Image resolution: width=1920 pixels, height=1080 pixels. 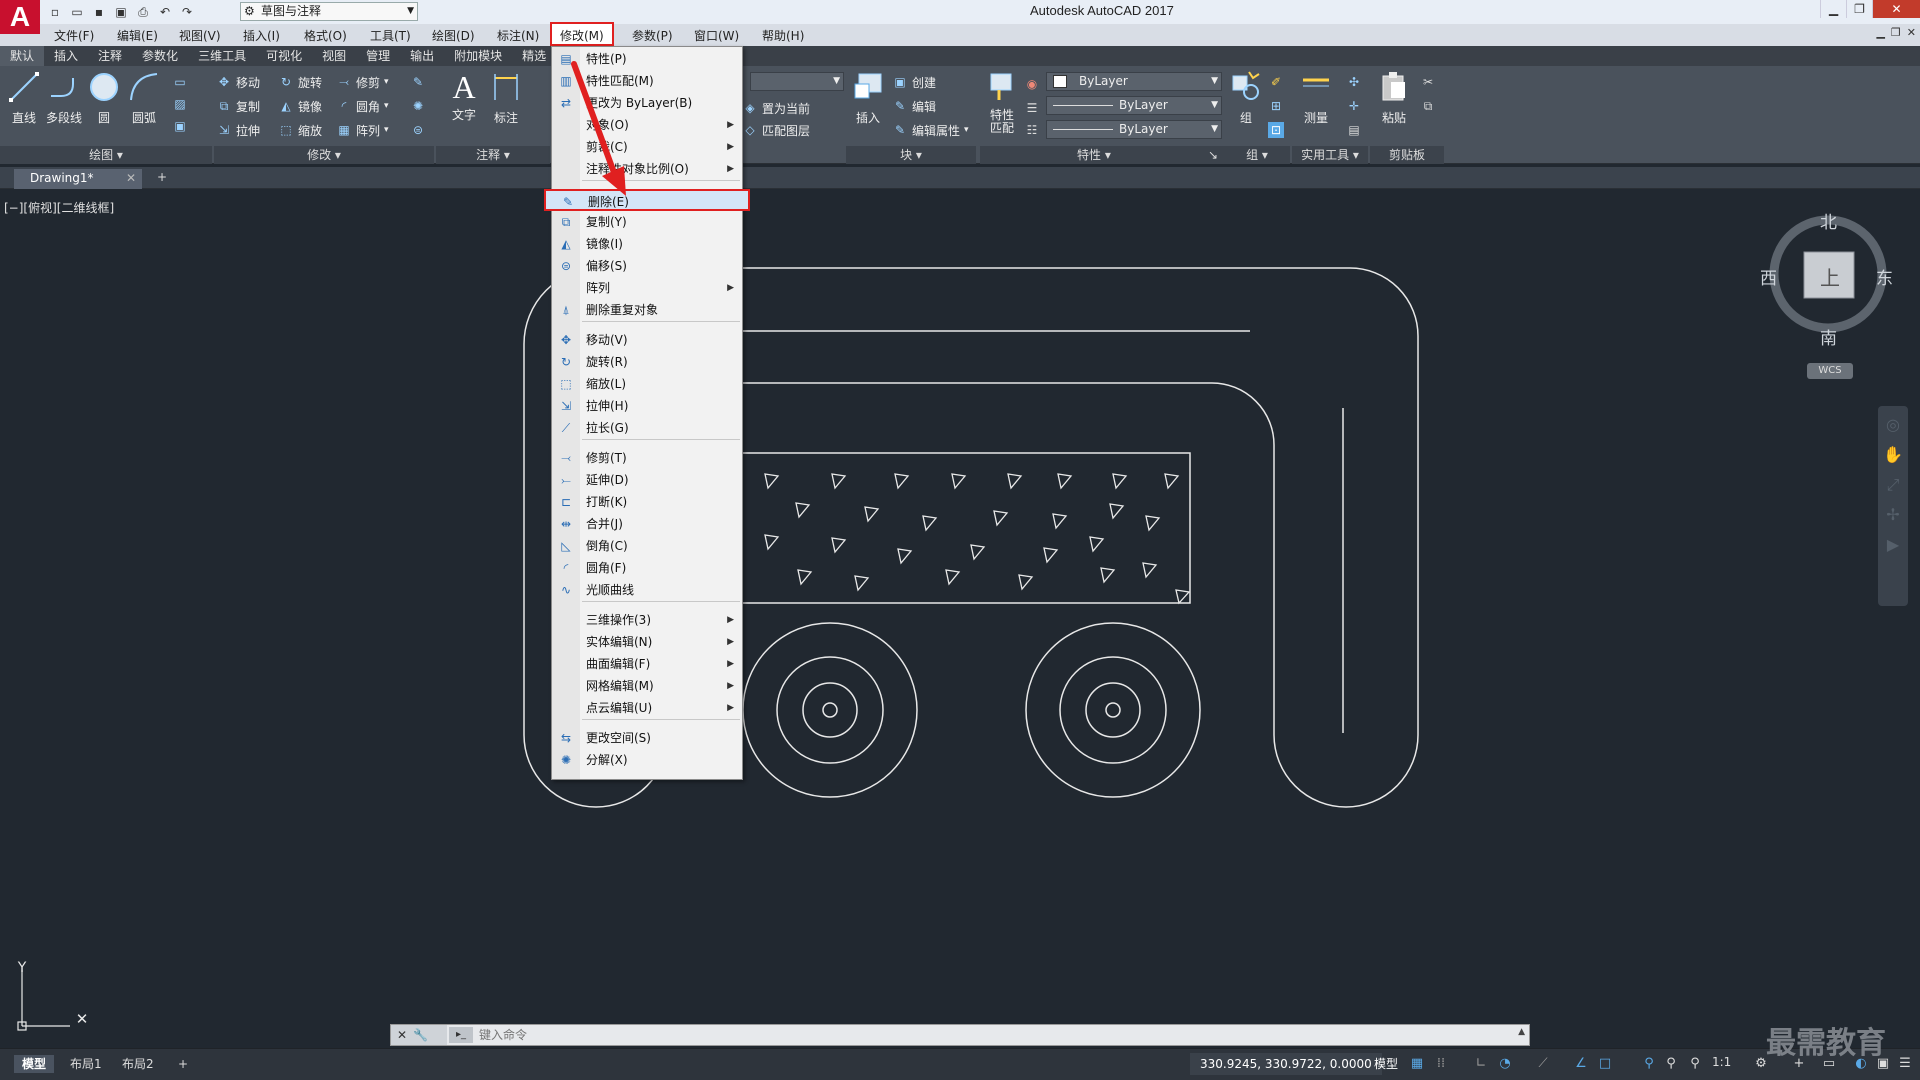 I want to click on menu-item: ⇹ 合并(J), so click(x=647, y=524).